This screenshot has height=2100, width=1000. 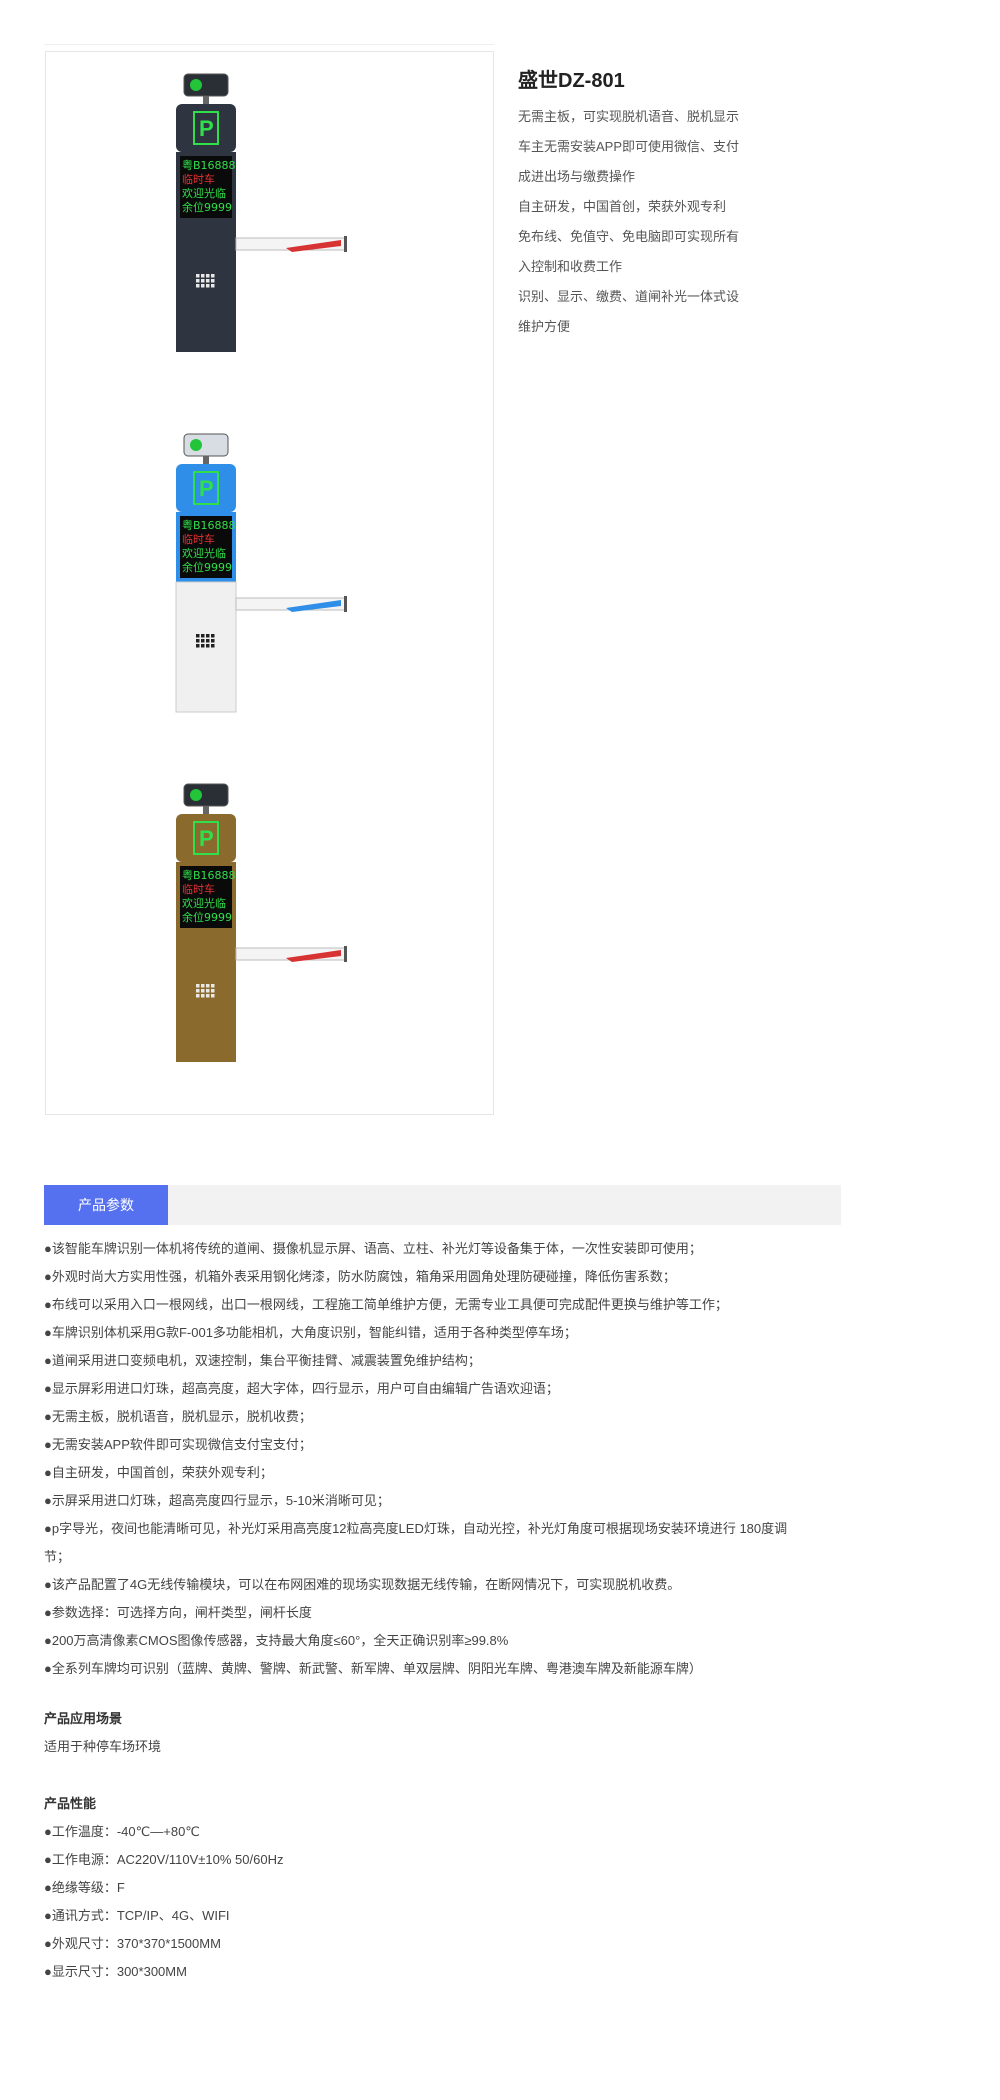 What do you see at coordinates (269, 44) in the screenshot?
I see `top-divider` at bounding box center [269, 44].